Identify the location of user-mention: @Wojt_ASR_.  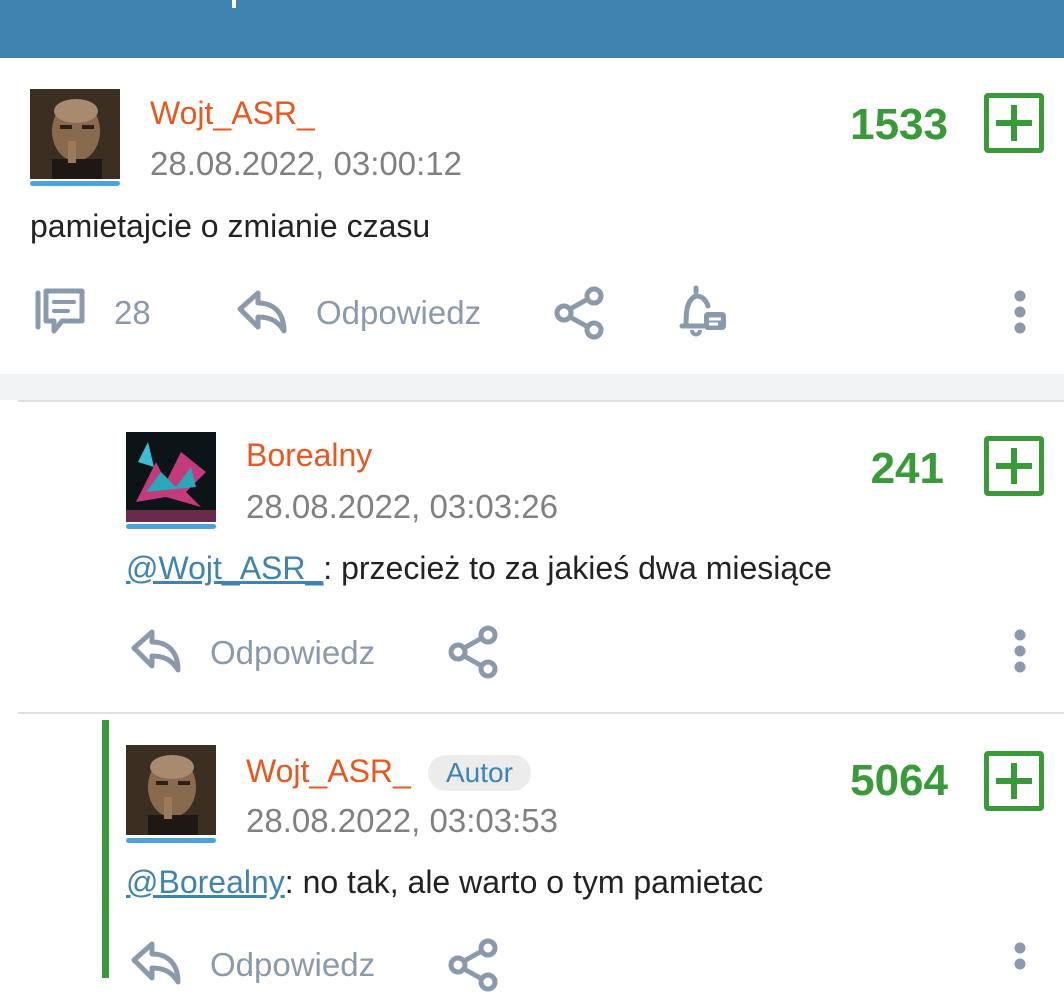
(224, 568).